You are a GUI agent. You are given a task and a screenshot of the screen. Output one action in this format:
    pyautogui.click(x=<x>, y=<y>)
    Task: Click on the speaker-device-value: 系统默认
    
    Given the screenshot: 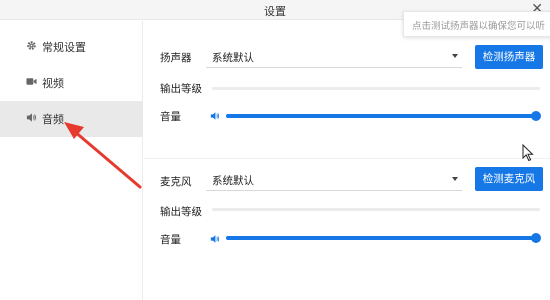 What is the action you would take?
    pyautogui.click(x=233, y=58)
    